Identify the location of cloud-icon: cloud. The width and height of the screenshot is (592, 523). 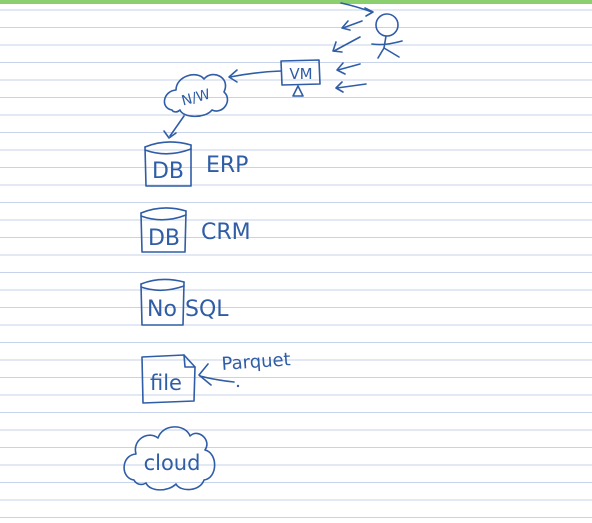
(169, 458).